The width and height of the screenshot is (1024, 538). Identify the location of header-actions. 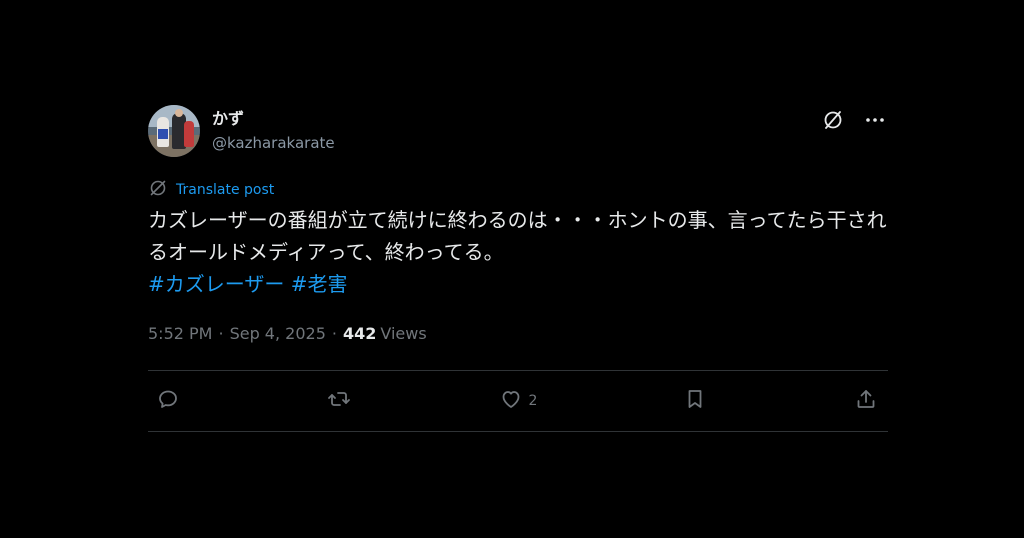
(854, 120).